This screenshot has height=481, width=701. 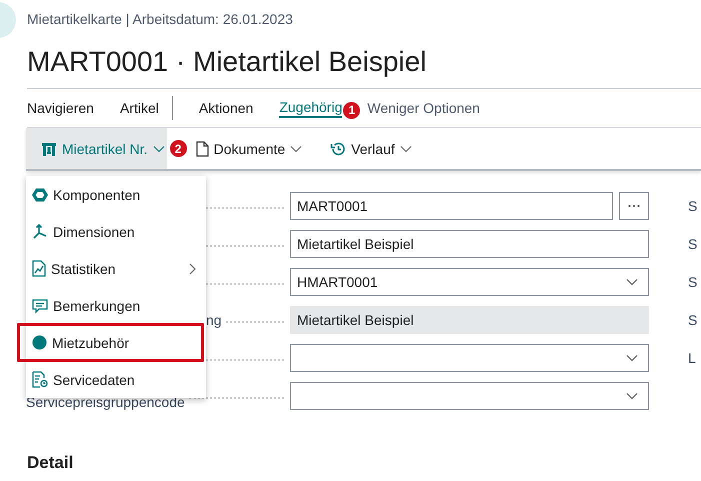 What do you see at coordinates (304, 108) in the screenshot?
I see `tab: Zugehörig` at bounding box center [304, 108].